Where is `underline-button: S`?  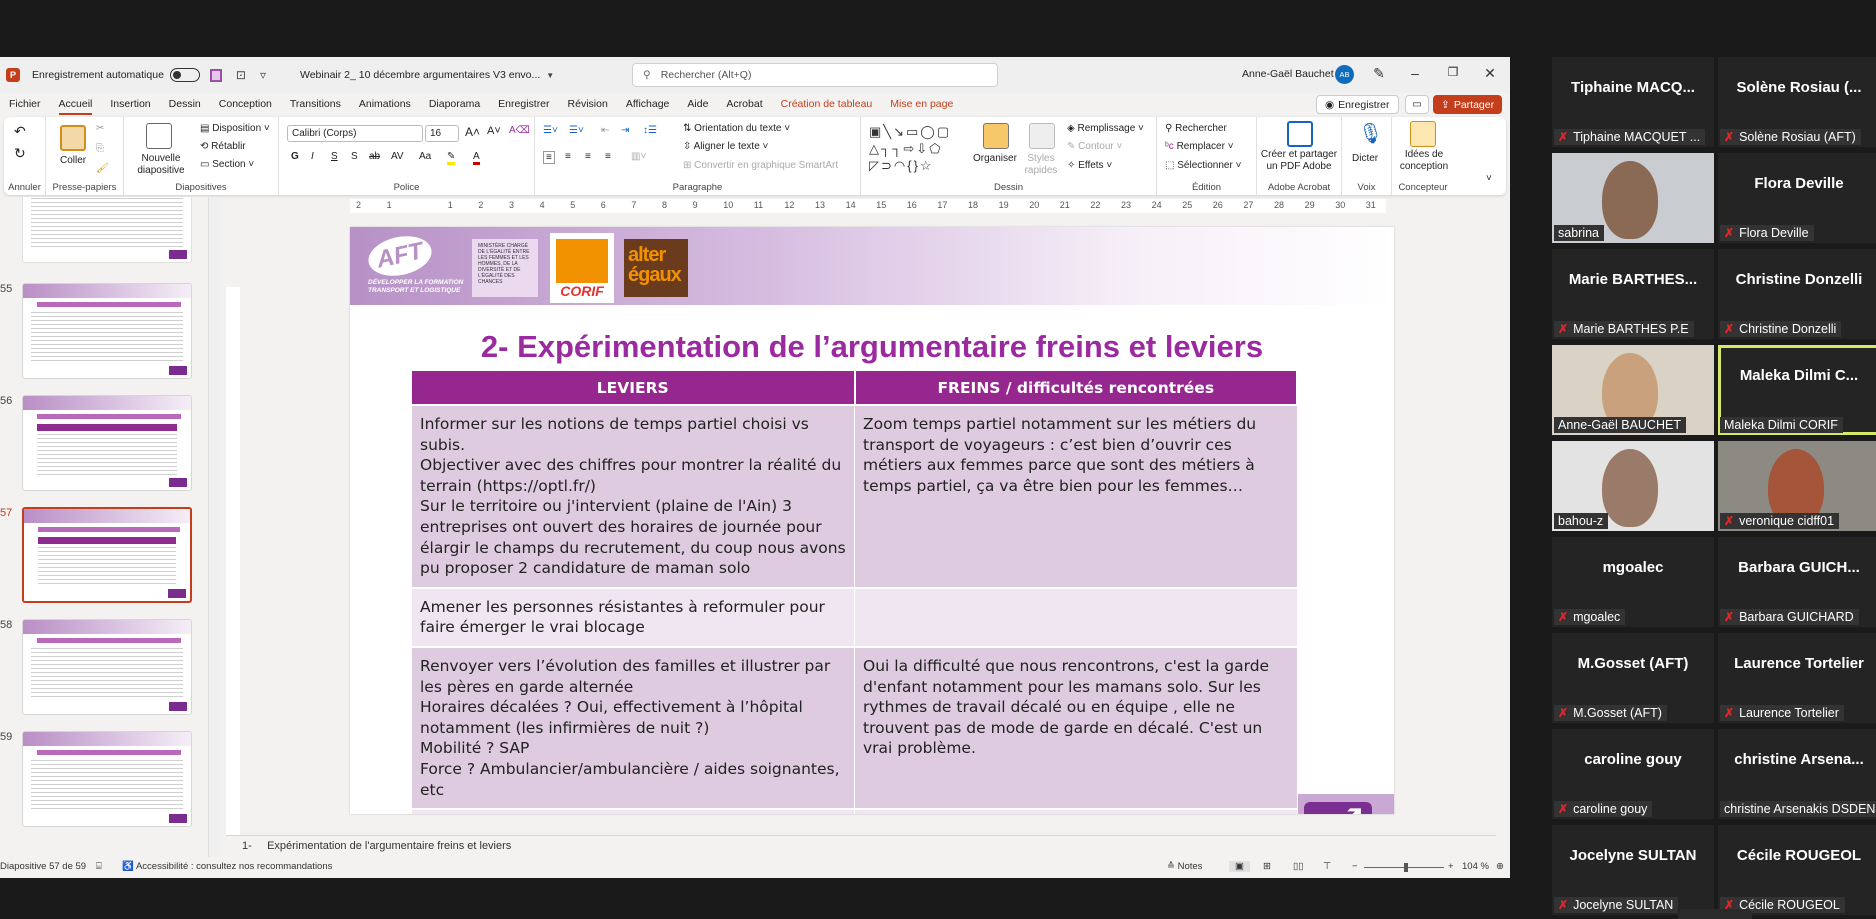 underline-button: S is located at coordinates (334, 156).